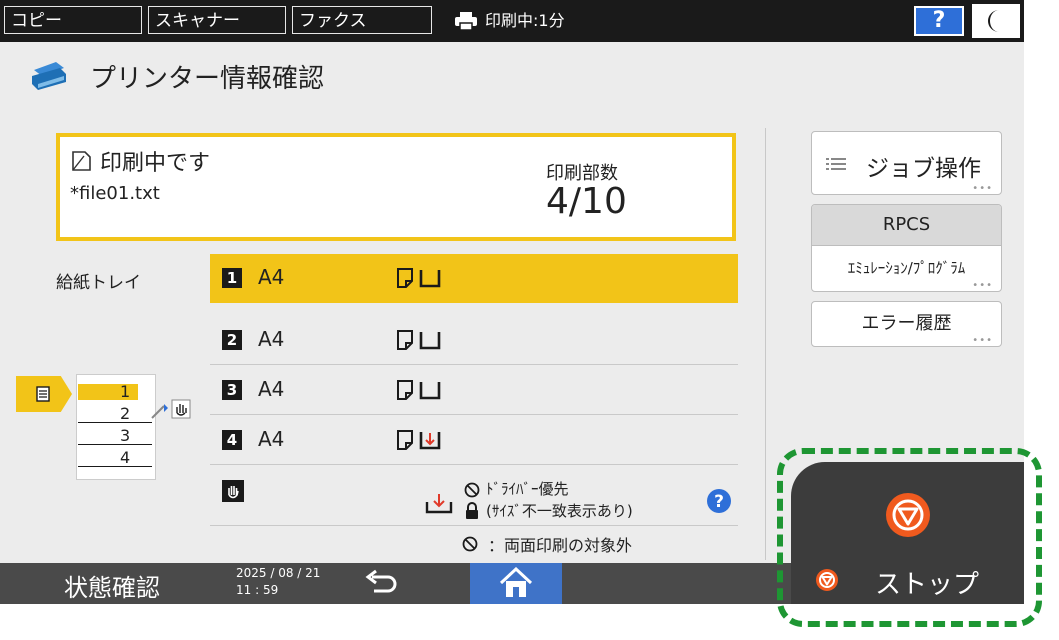 The height and width of the screenshot is (640, 1059). I want to click on moon-icon, so click(993, 21).